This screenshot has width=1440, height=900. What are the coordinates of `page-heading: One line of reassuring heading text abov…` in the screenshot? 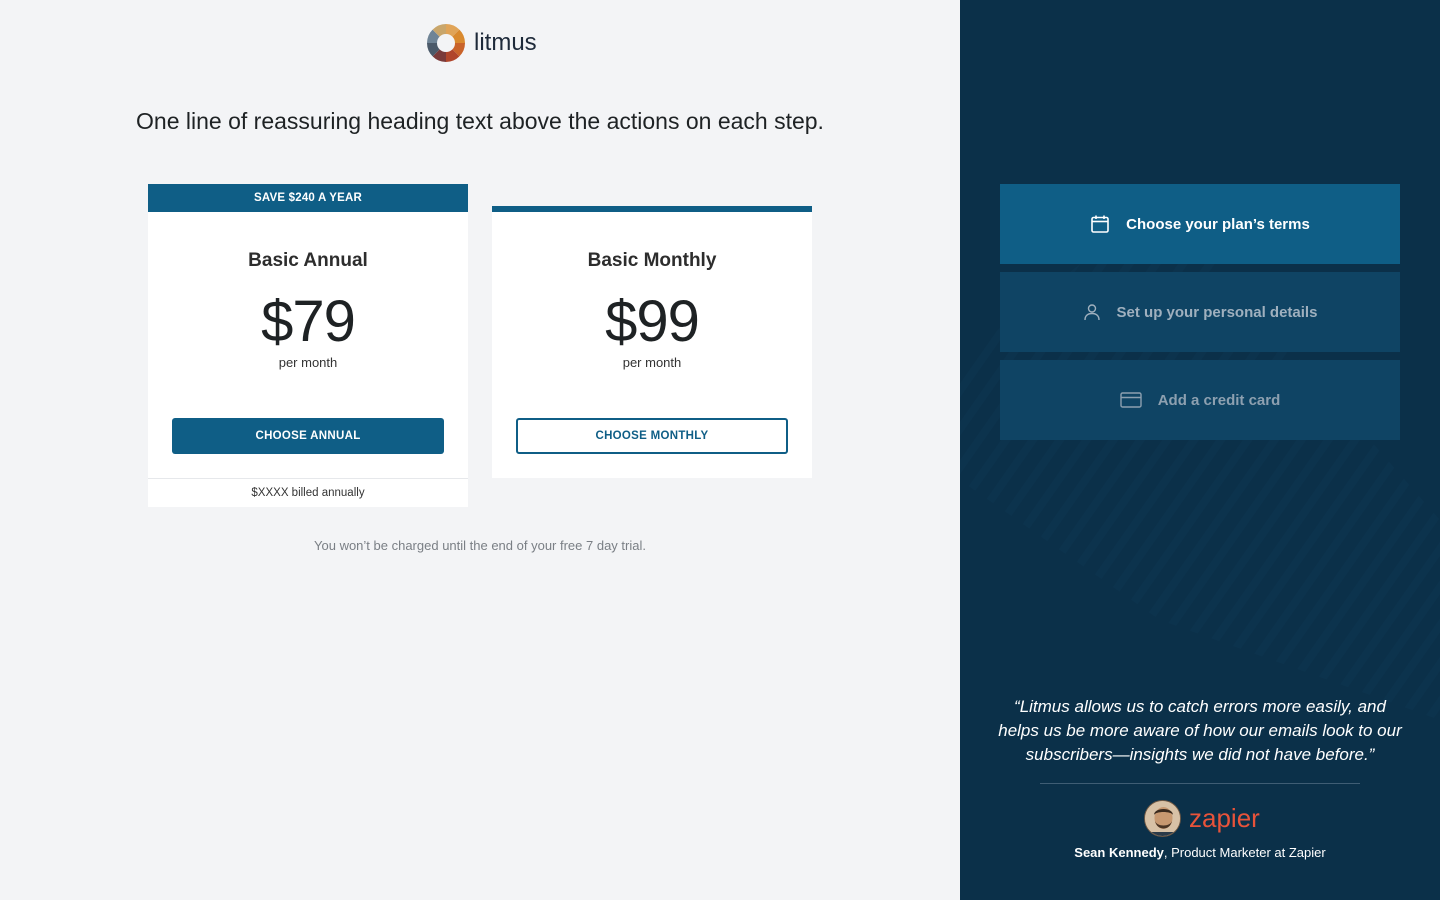 It's located at (480, 121).